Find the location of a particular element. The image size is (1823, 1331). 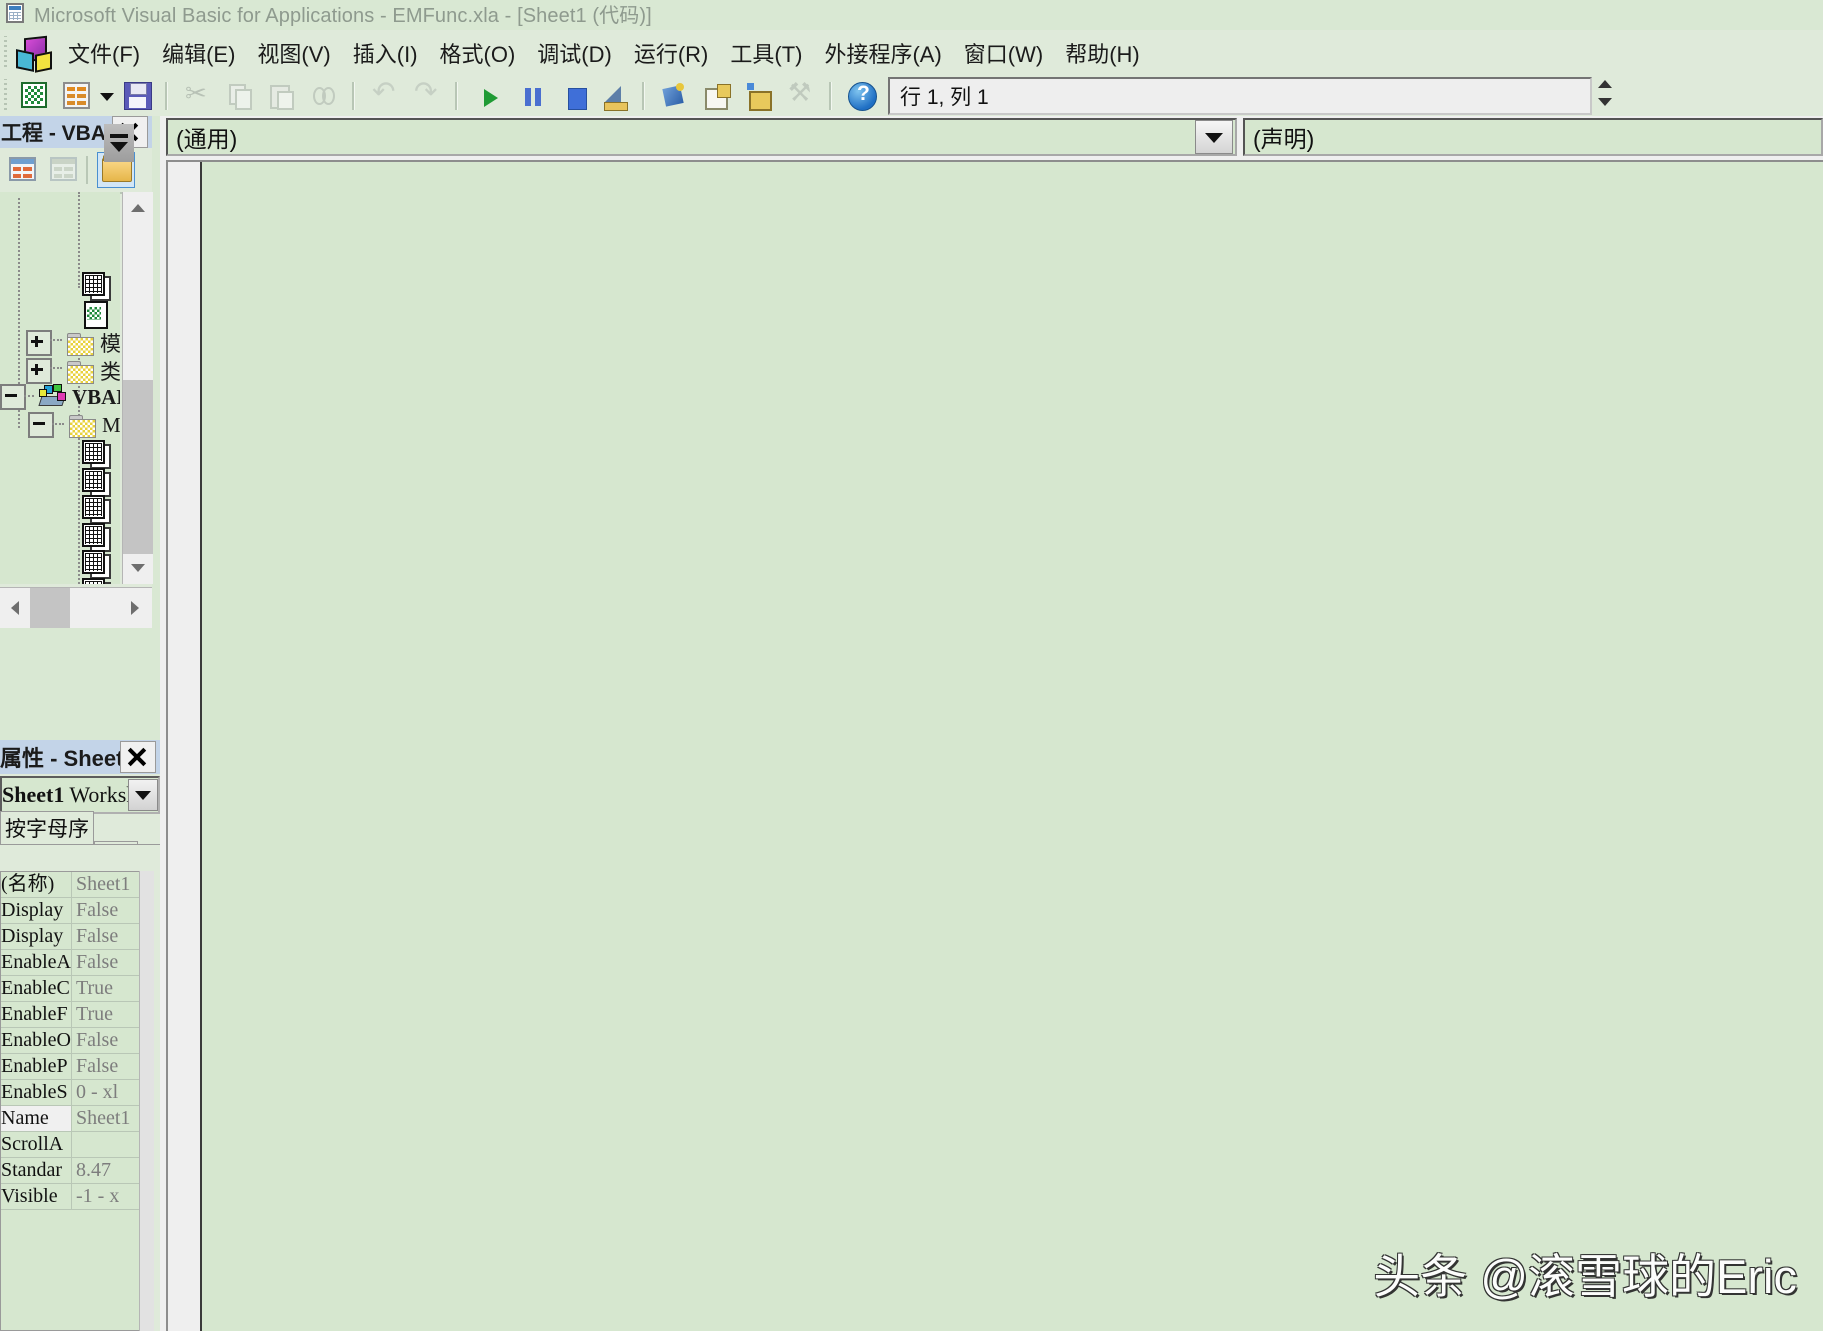

menu-item-addins: 外接程序(A) is located at coordinates (882, 53).